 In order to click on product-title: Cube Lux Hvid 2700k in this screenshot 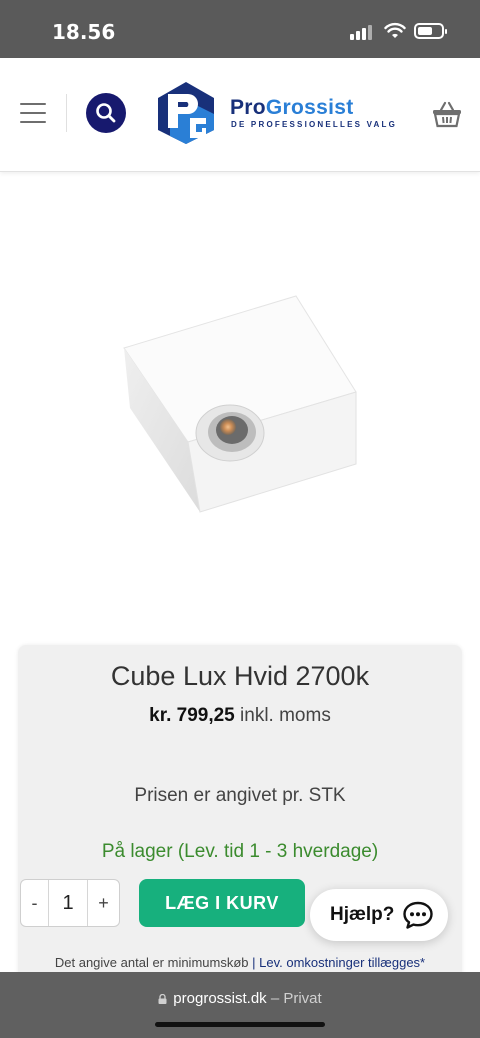, I will do `click(240, 676)`.